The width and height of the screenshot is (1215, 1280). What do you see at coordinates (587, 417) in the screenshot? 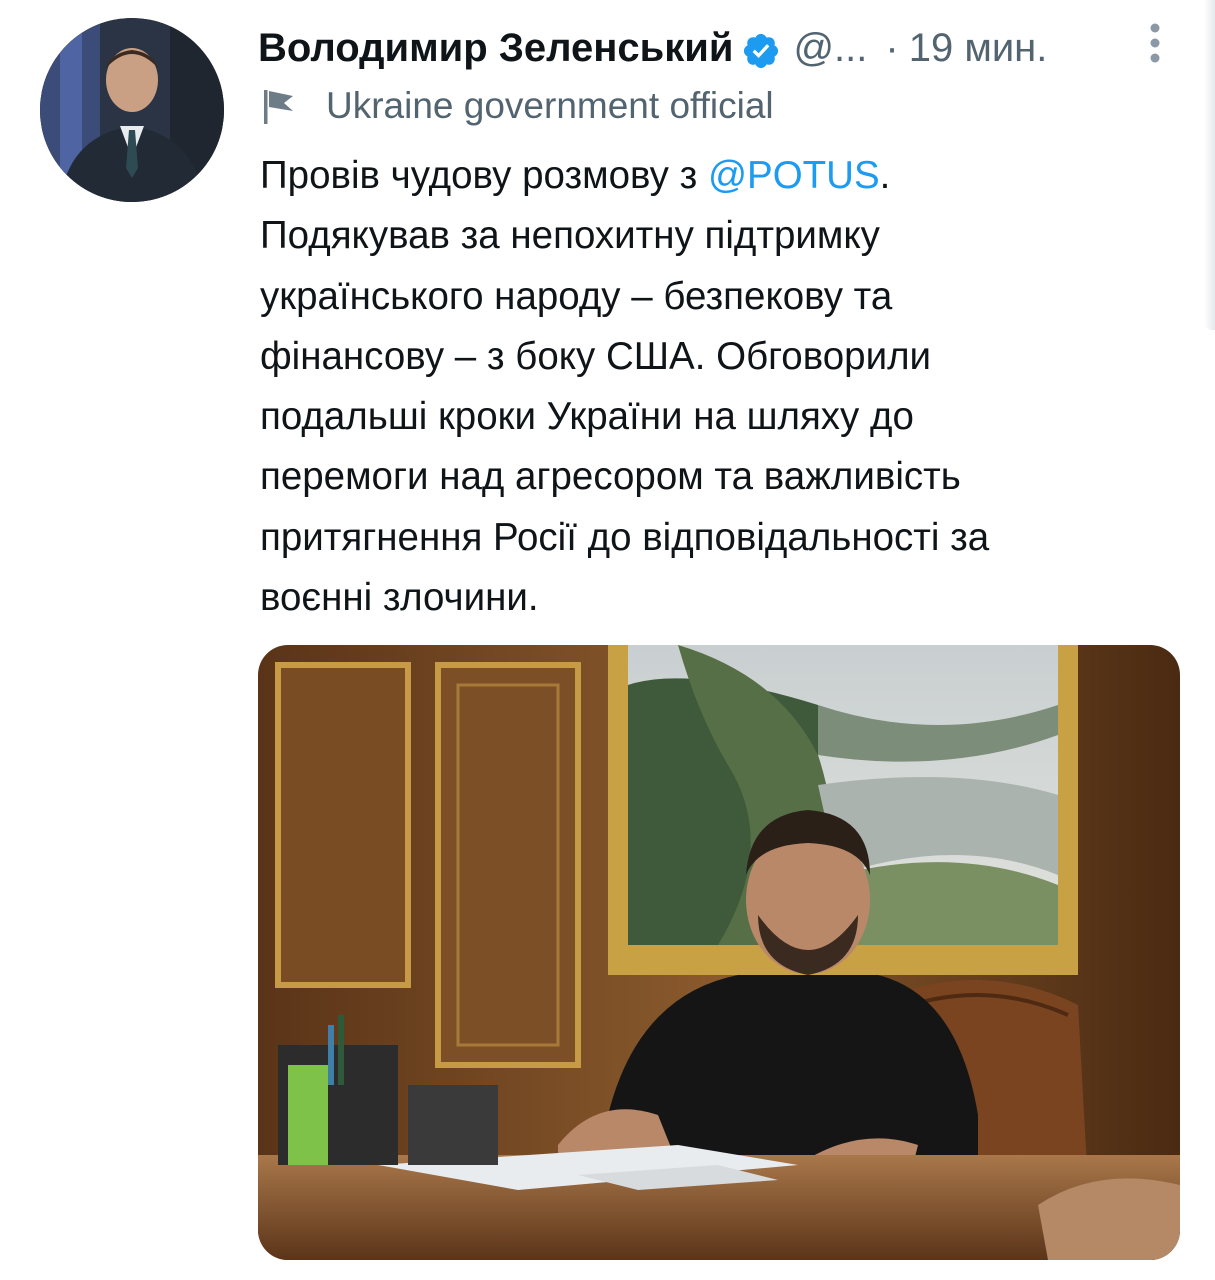
I see `tweet-text-line: подальші кроки України на шляху до` at bounding box center [587, 417].